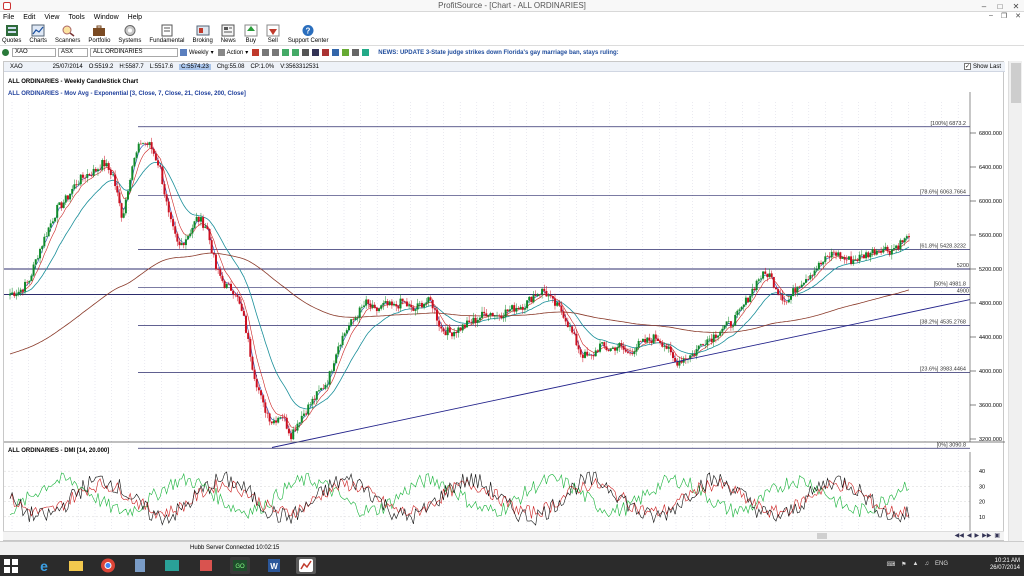 This screenshot has height=576, width=1024. What do you see at coordinates (997, 535) in the screenshot?
I see `zoom-fit-icon: ▣` at bounding box center [997, 535].